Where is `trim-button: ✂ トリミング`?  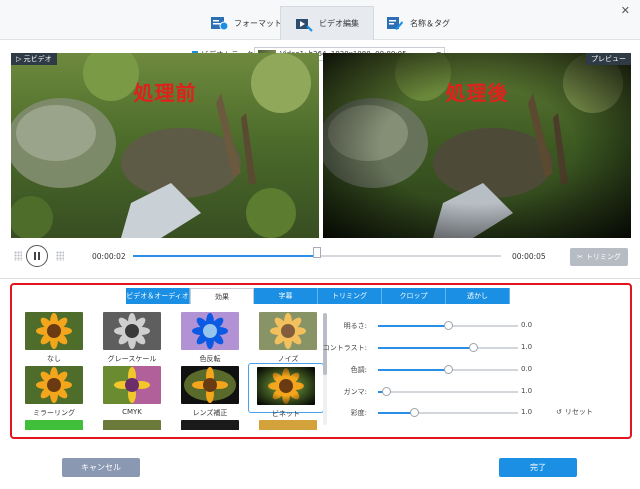 trim-button: ✂ トリミング is located at coordinates (599, 257).